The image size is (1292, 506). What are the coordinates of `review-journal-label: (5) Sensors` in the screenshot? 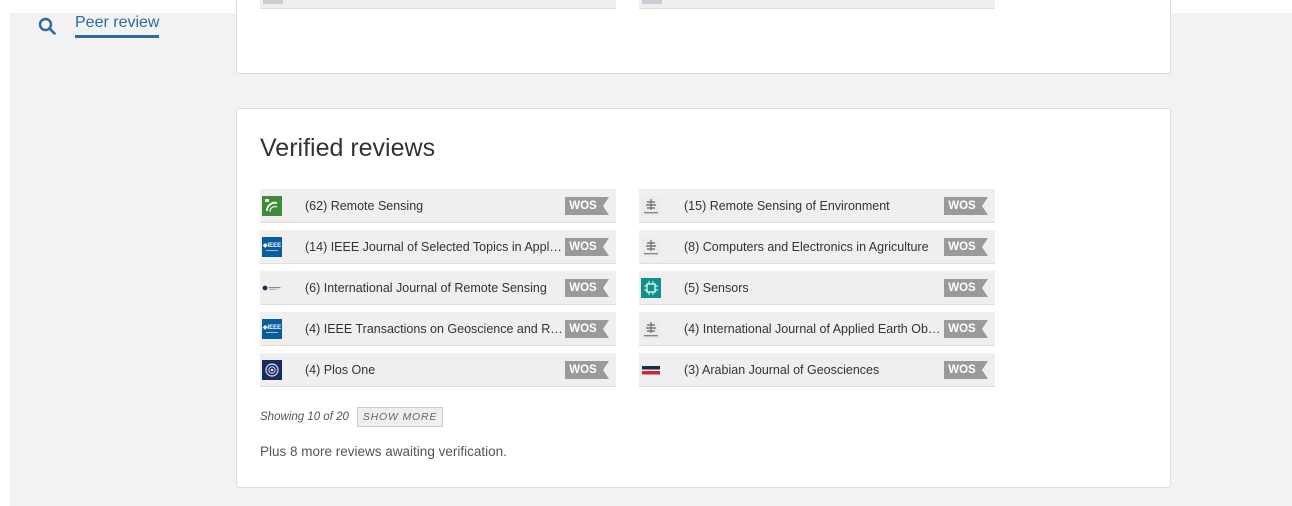 It's located at (716, 287).